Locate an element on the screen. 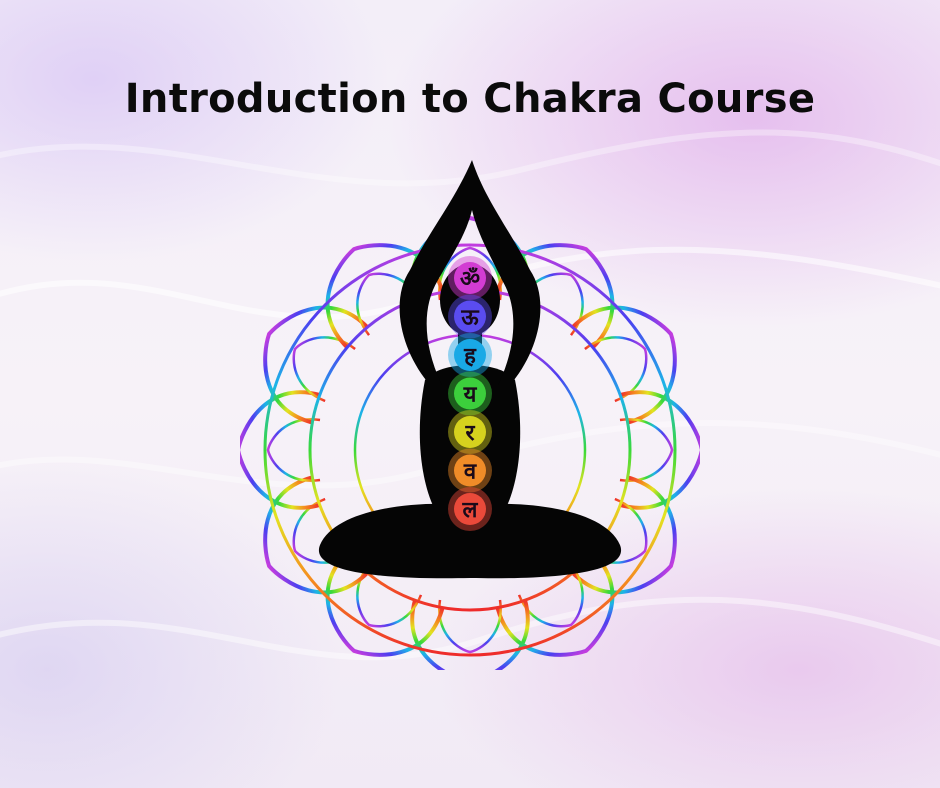 The width and height of the screenshot is (940, 788). chakra-symbol-root: ल is located at coordinates (470, 510).